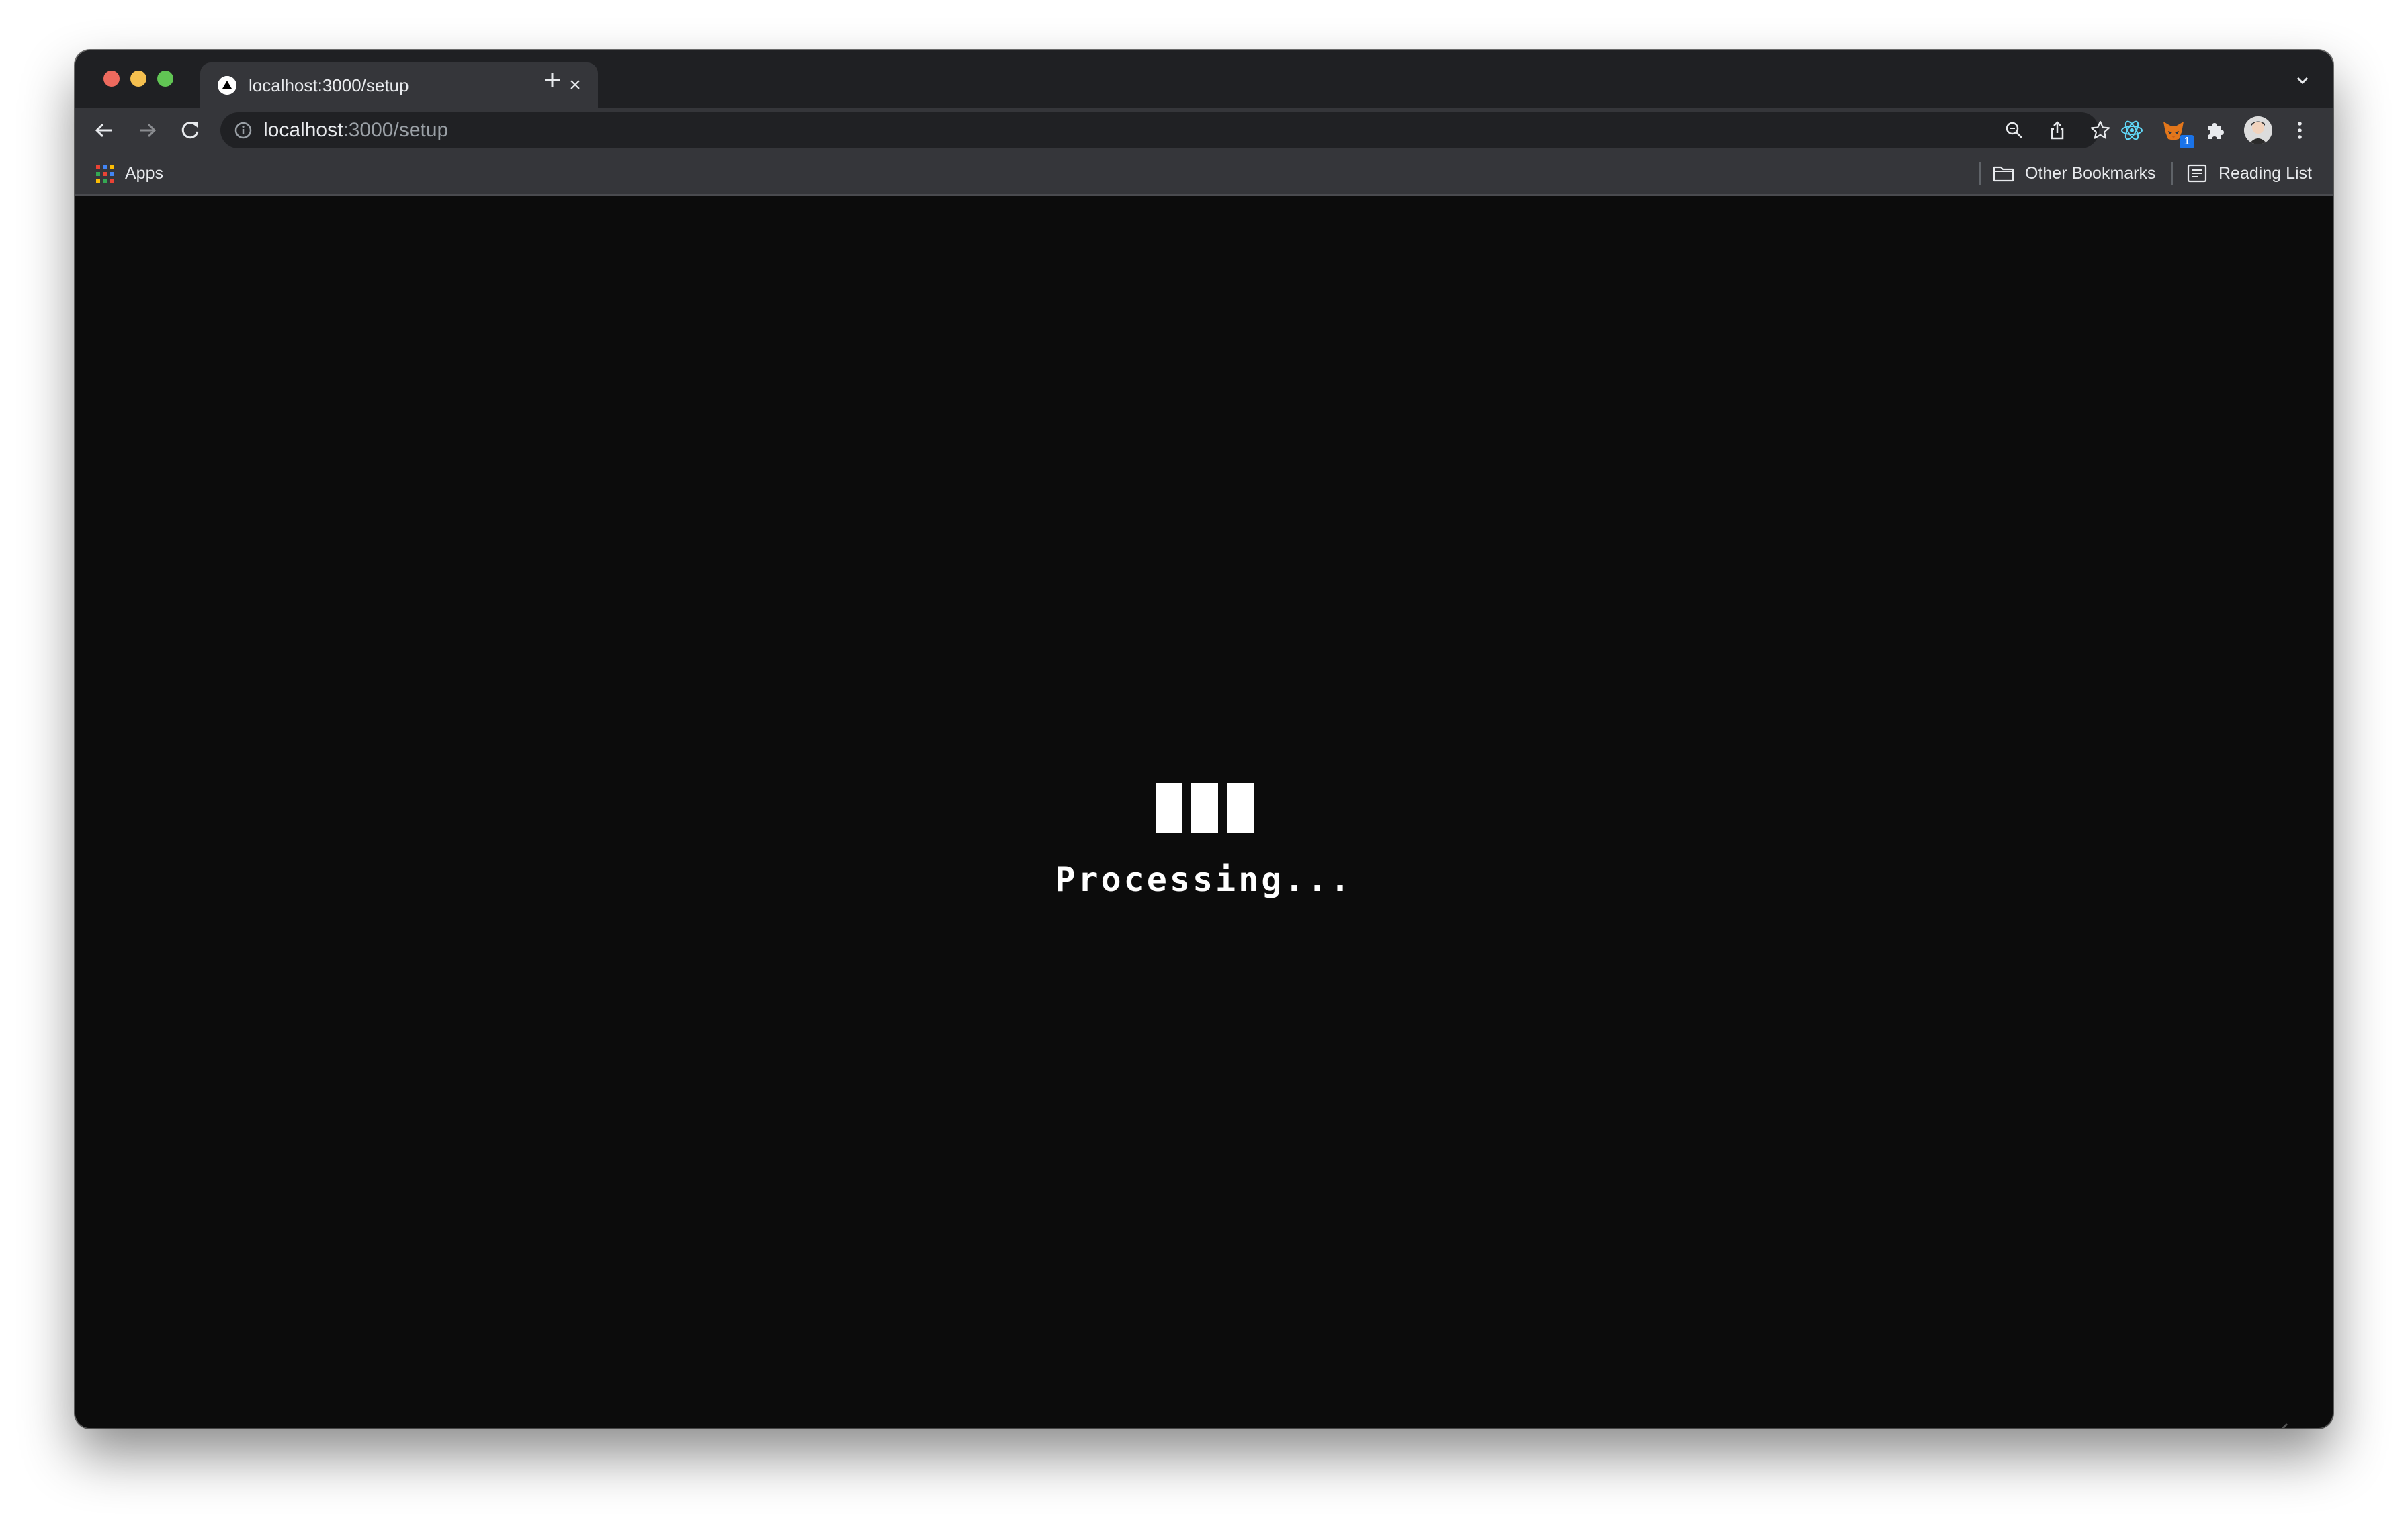 The image size is (2408, 1528). What do you see at coordinates (2187, 142) in the screenshot?
I see `extension-badge: 1` at bounding box center [2187, 142].